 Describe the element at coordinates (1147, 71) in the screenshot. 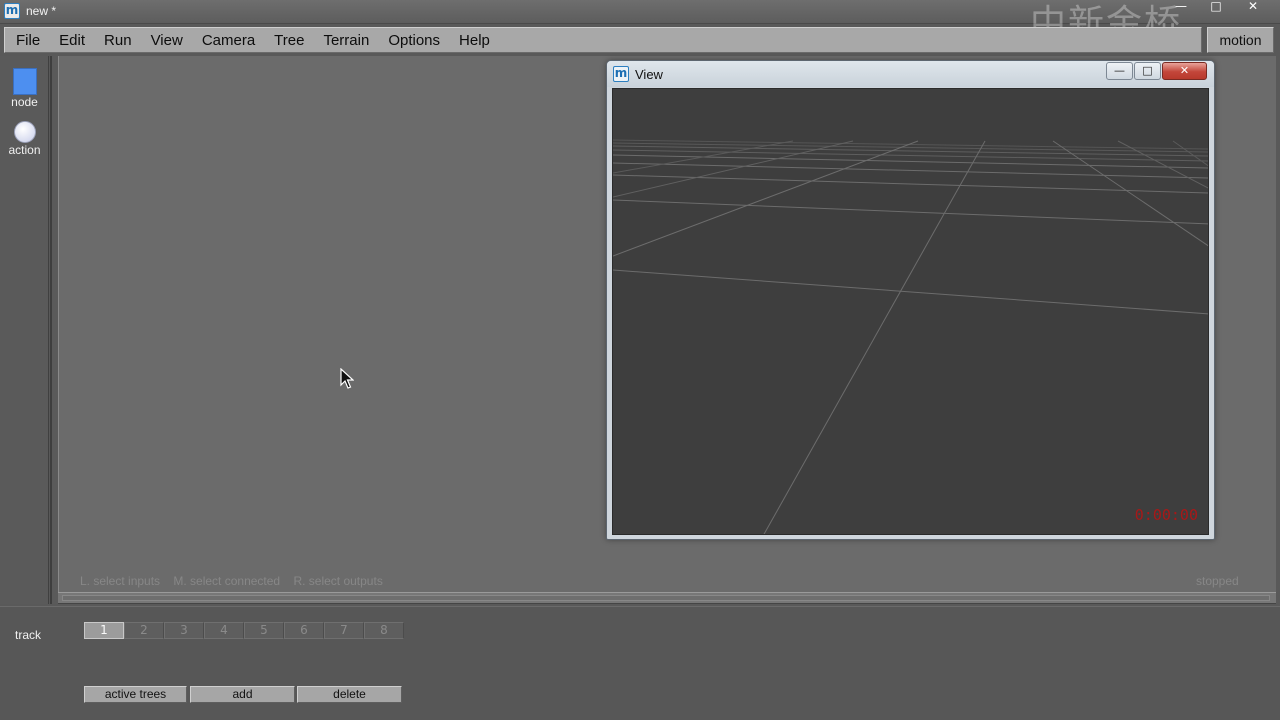

I see `view-maximize-icon: □` at that location.